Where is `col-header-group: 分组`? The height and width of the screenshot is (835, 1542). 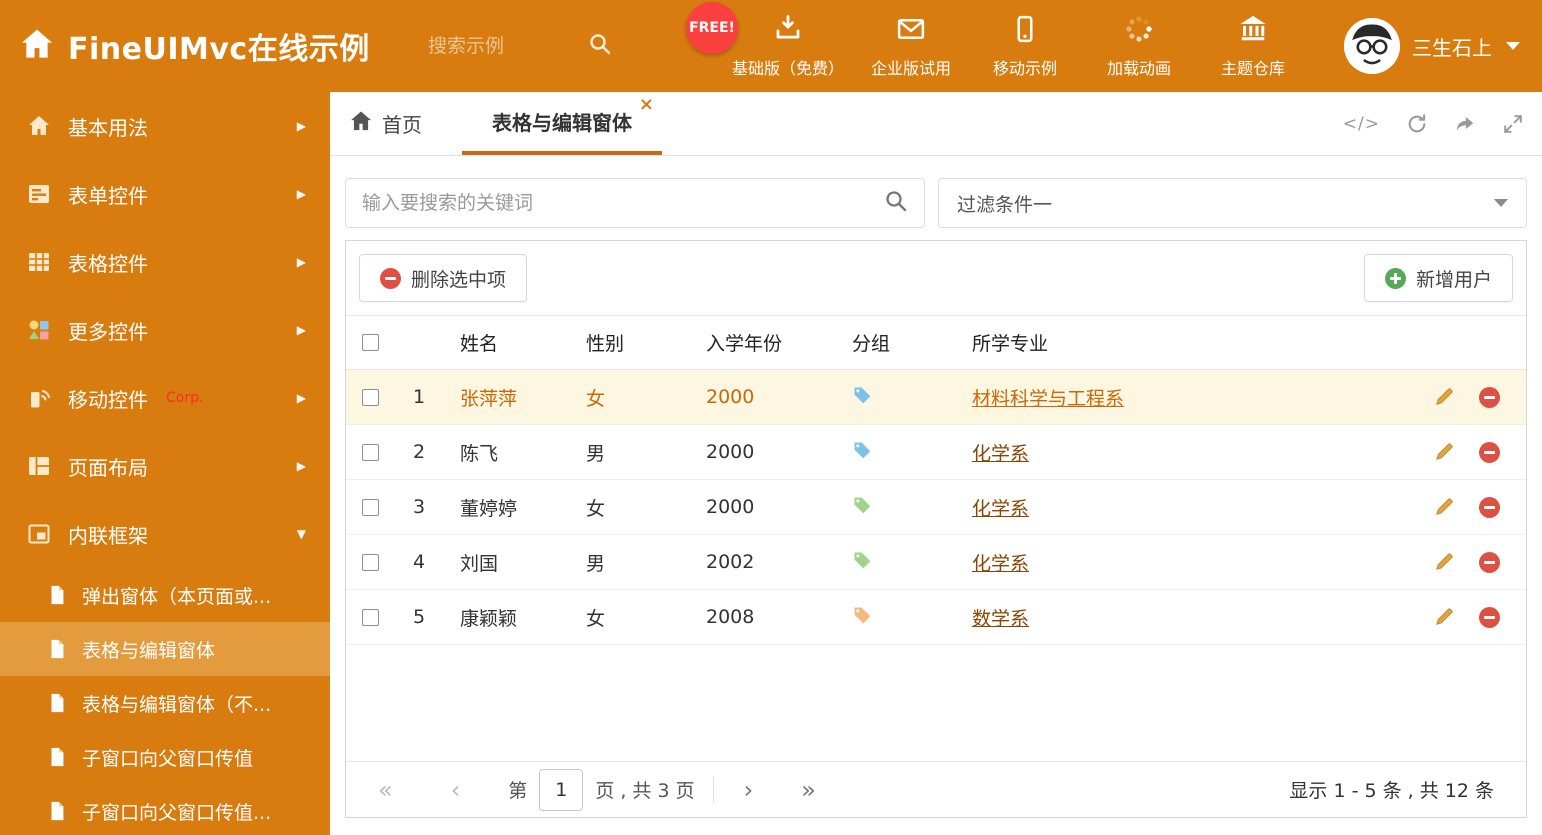 col-header-group: 分组 is located at coordinates (894, 342).